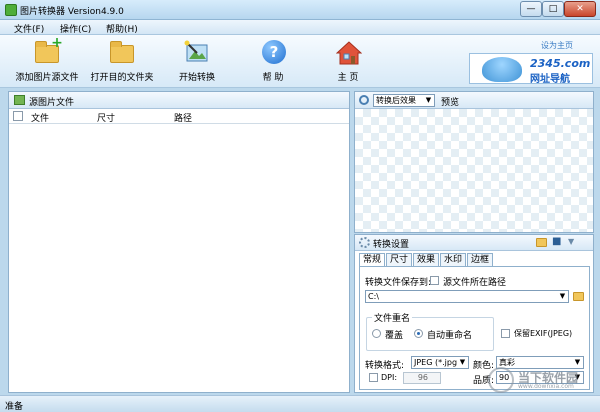 Image resolution: width=600 pixels, height=412 pixels. Describe the element at coordinates (450, 336) in the screenshot. I see `auto-rename-label: 自动重命名` at that location.